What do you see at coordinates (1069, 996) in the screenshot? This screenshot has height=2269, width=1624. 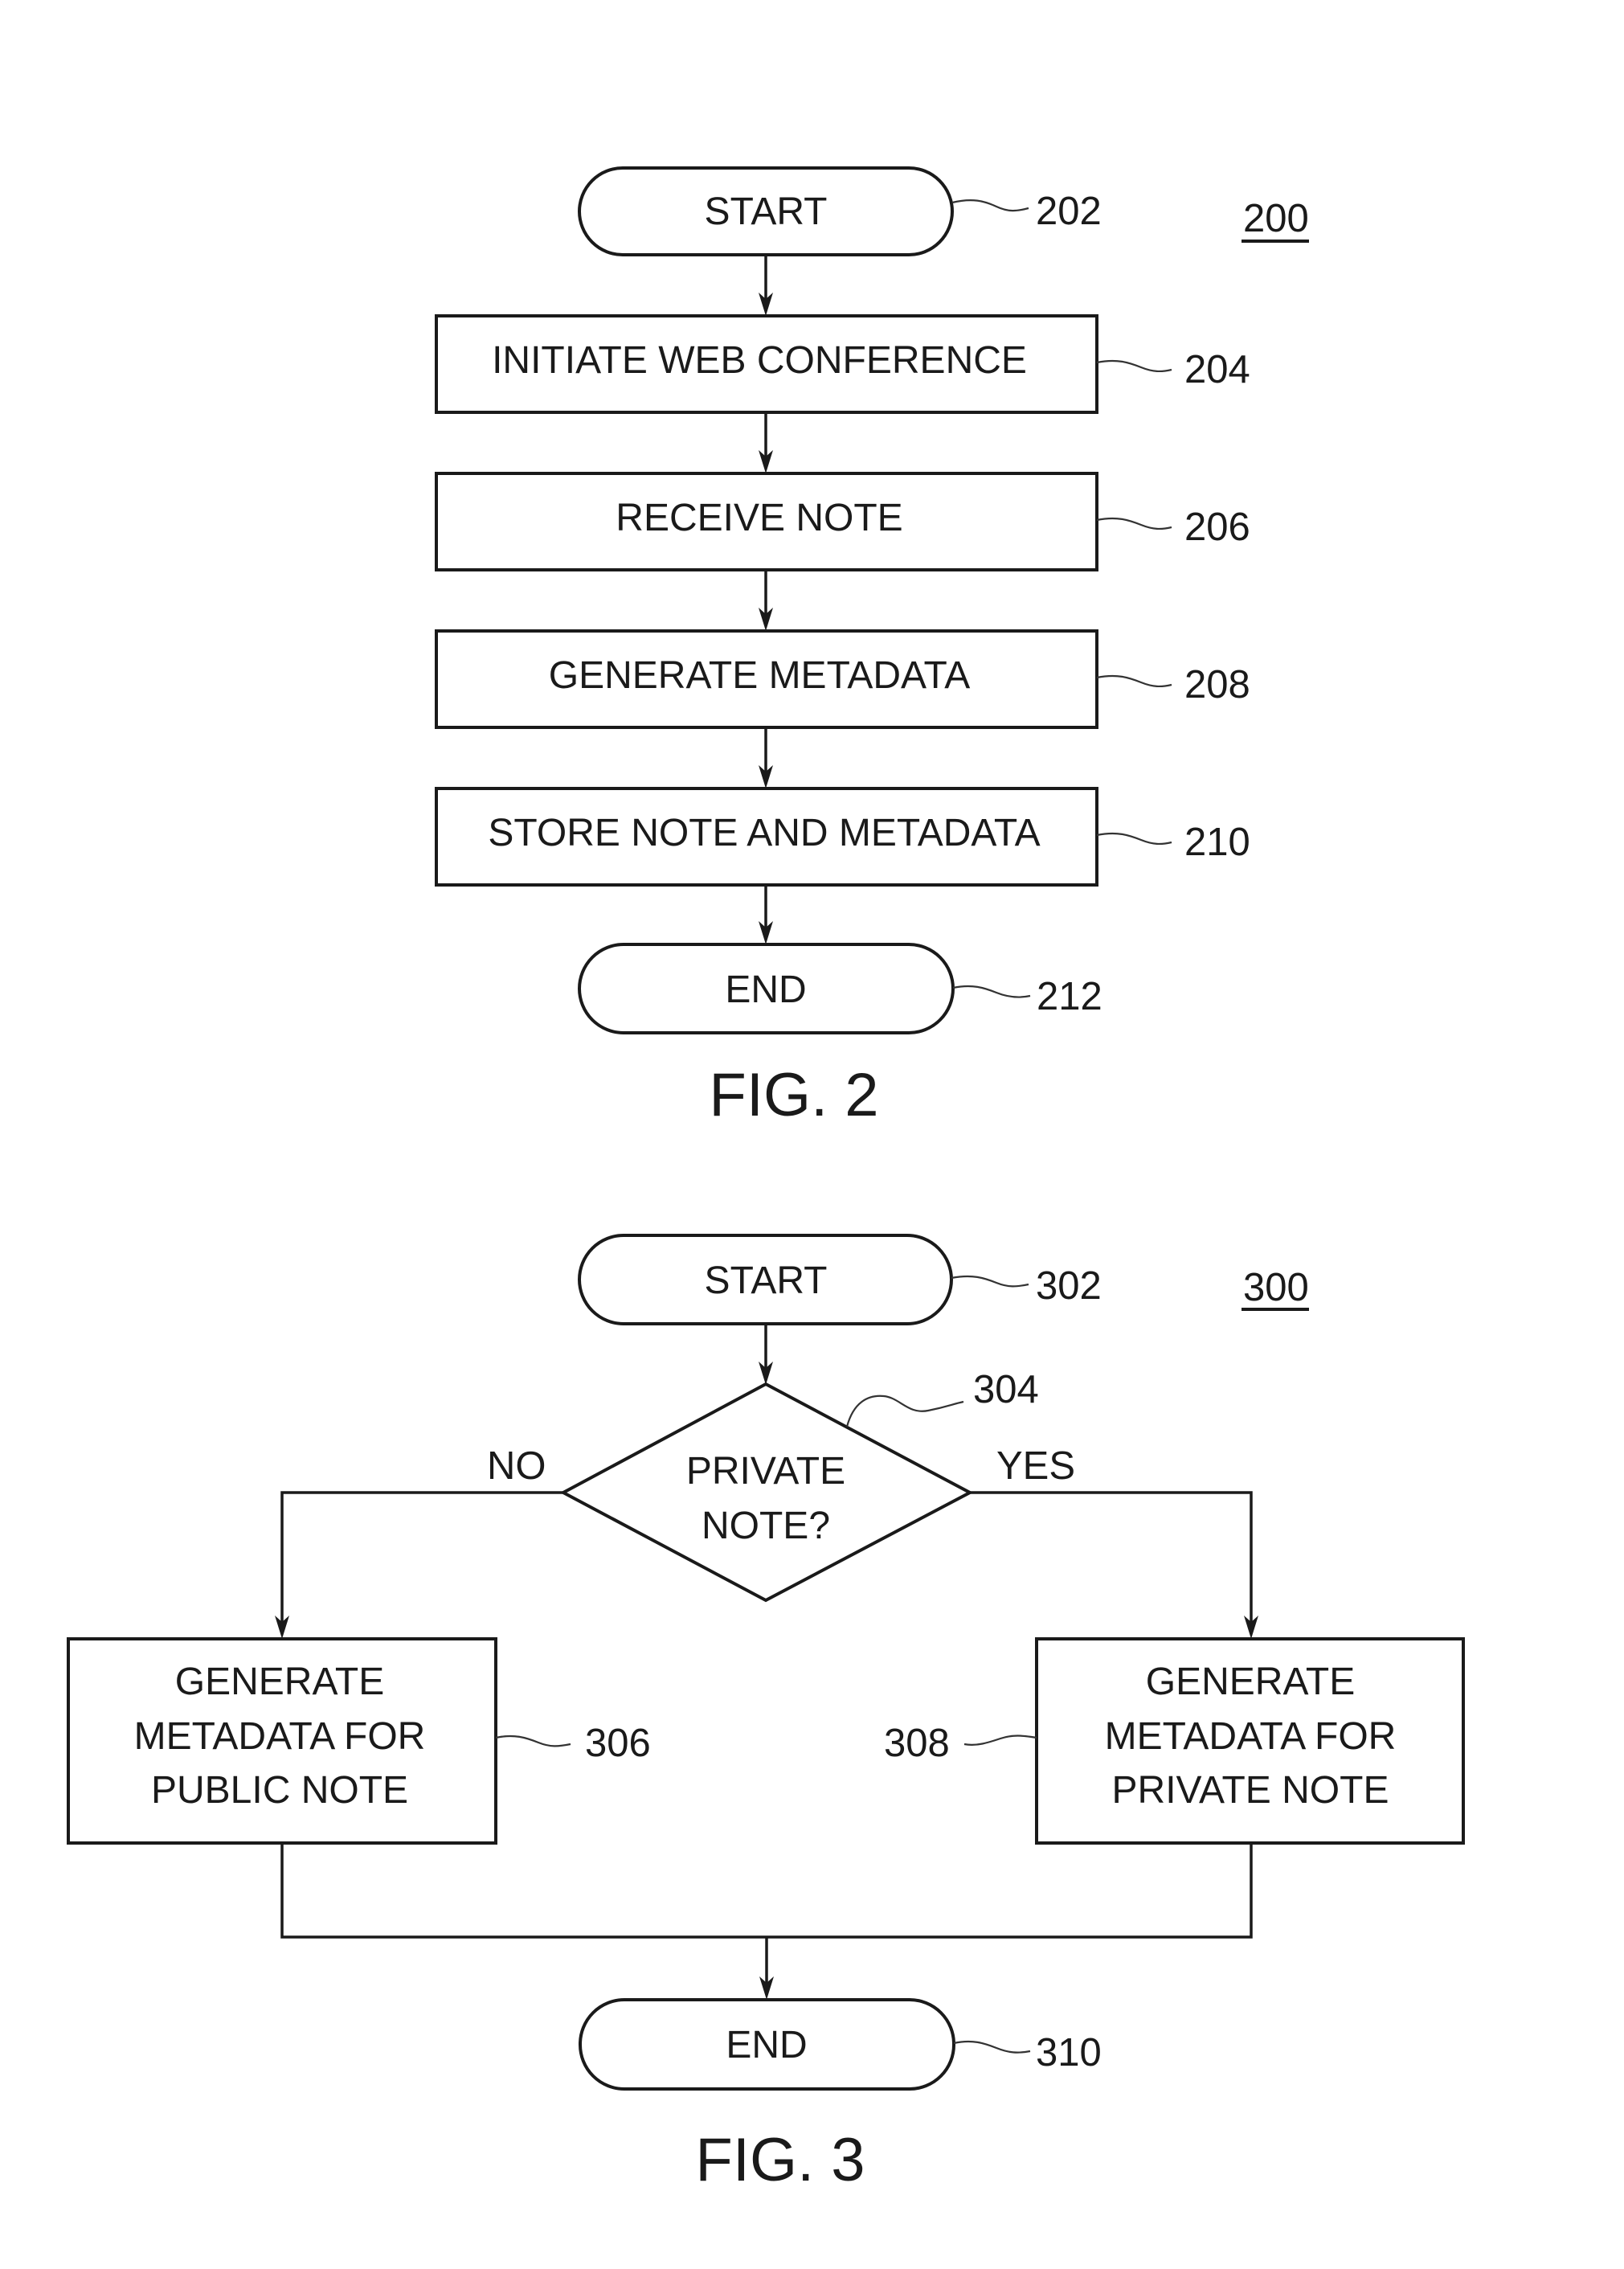 I see `ref-212: 212` at bounding box center [1069, 996].